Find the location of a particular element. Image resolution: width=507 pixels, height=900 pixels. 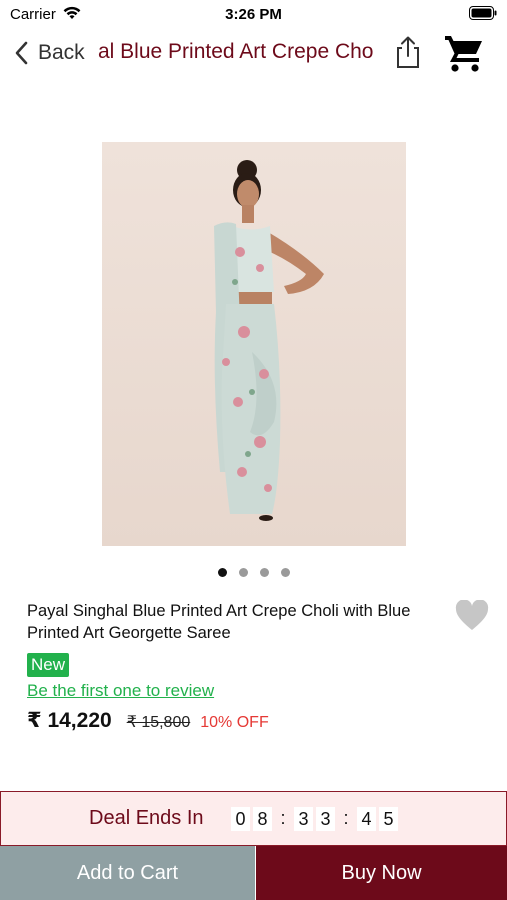

deal-bar: Deal Ends In 0 8 : 3 3 : 4 5 is located at coordinates (253, 818).